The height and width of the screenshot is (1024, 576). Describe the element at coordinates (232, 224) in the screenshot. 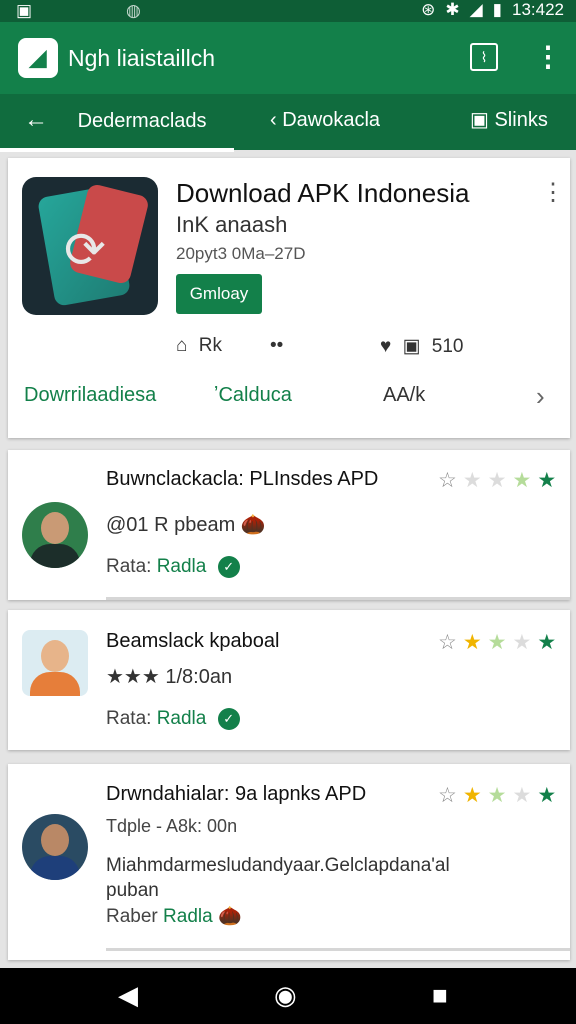

I see `app-subtitle: InK anaash` at that location.